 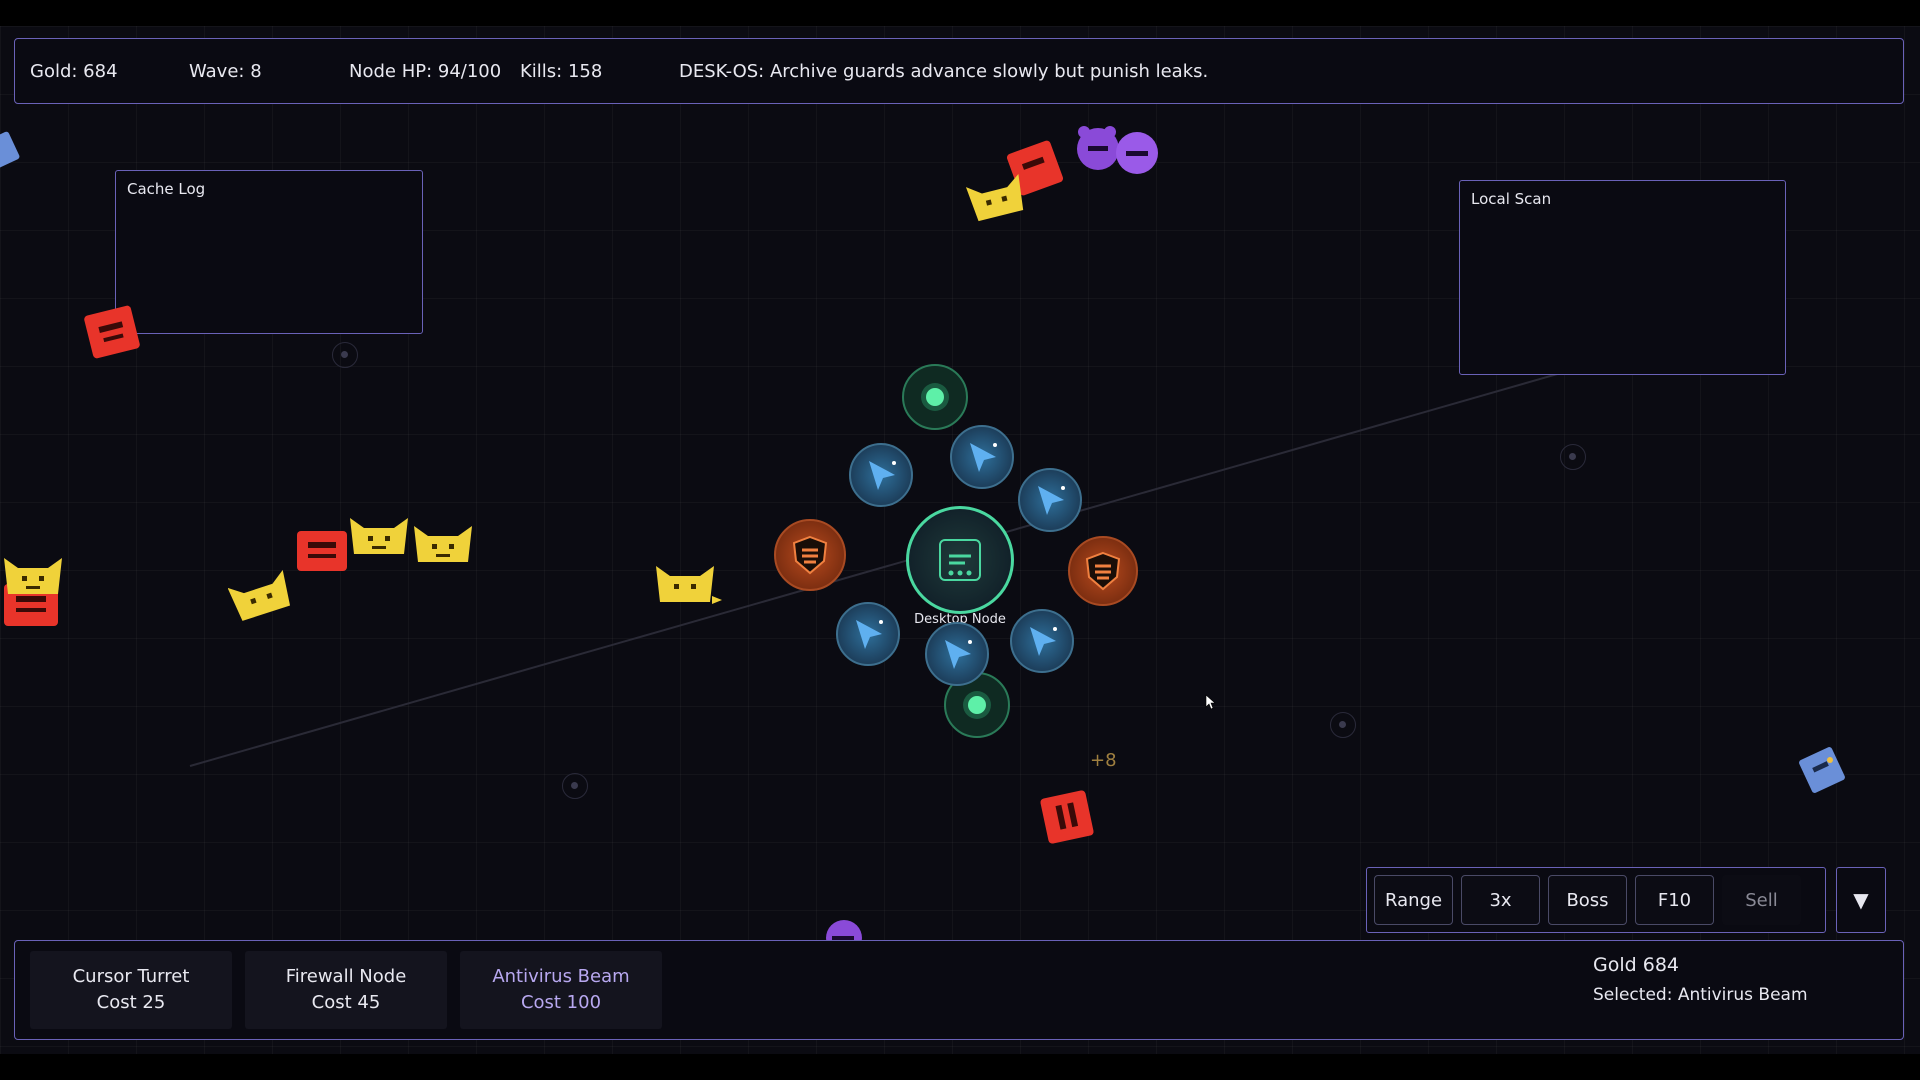 What do you see at coordinates (1587, 900) in the screenshot?
I see `boss-button: Boss` at bounding box center [1587, 900].